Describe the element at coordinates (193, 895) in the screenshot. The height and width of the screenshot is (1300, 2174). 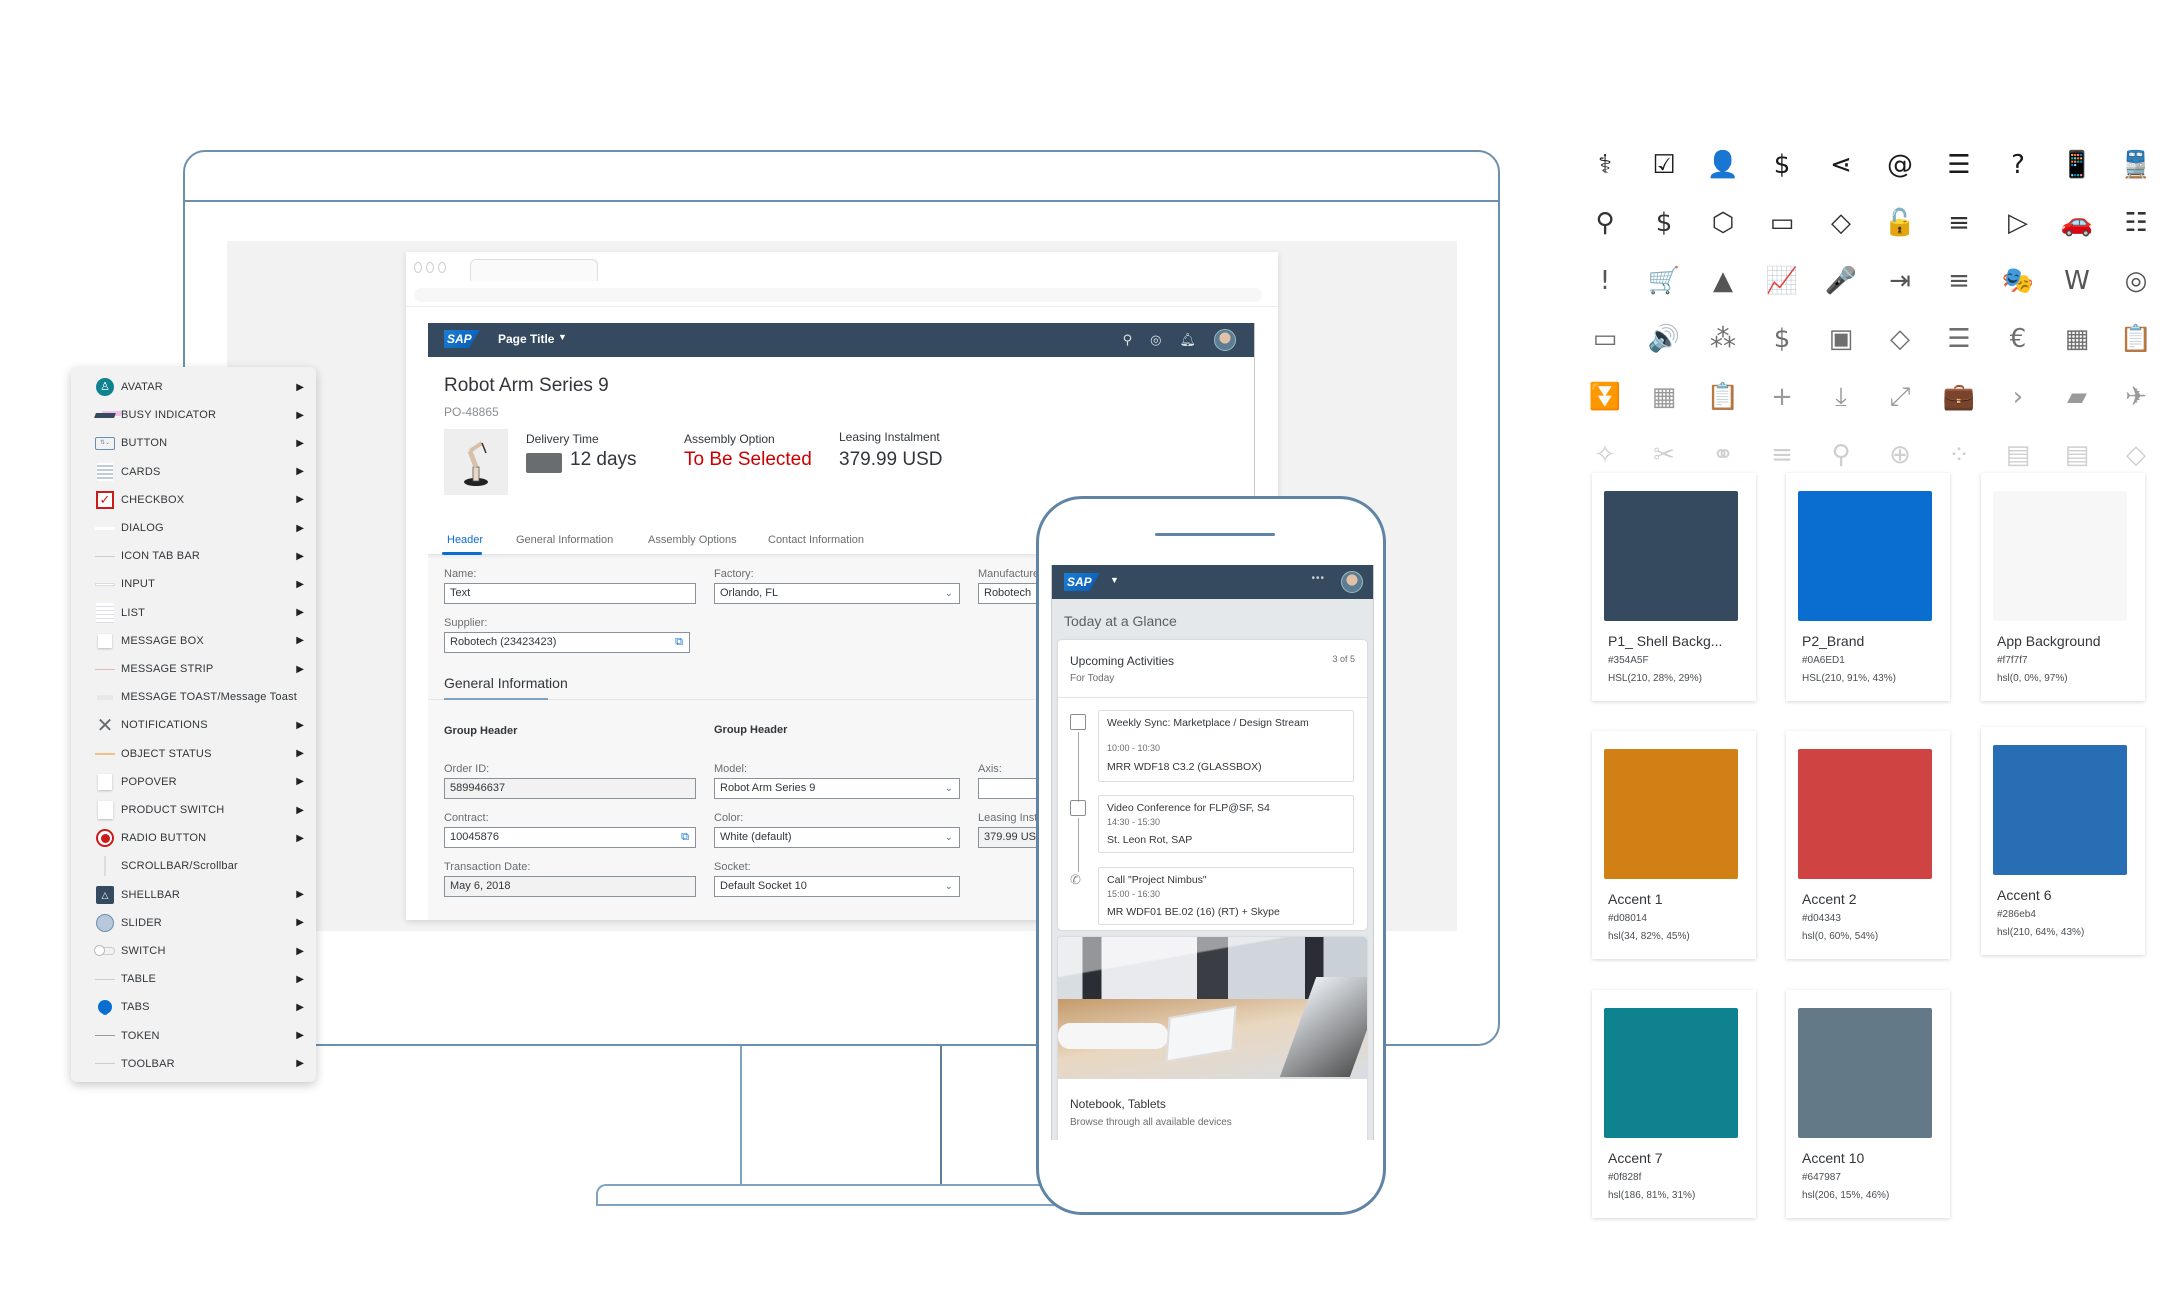
I see `menu-item-shellbar: △ SHELLBAR ▶` at that location.